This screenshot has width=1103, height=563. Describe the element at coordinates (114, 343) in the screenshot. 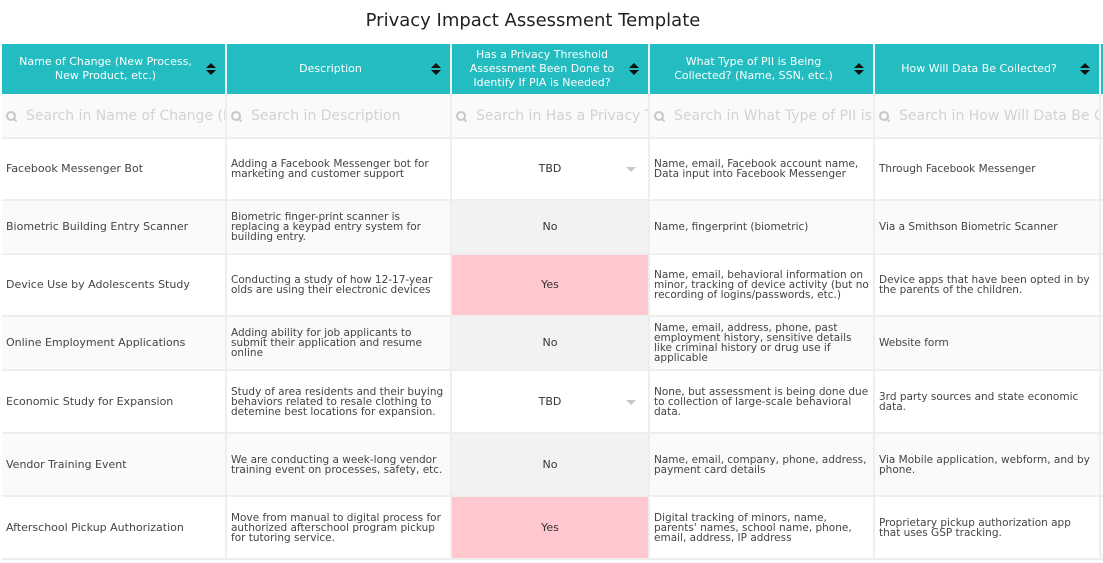

I see `cell-name-of-change: Online Employment Applications` at that location.